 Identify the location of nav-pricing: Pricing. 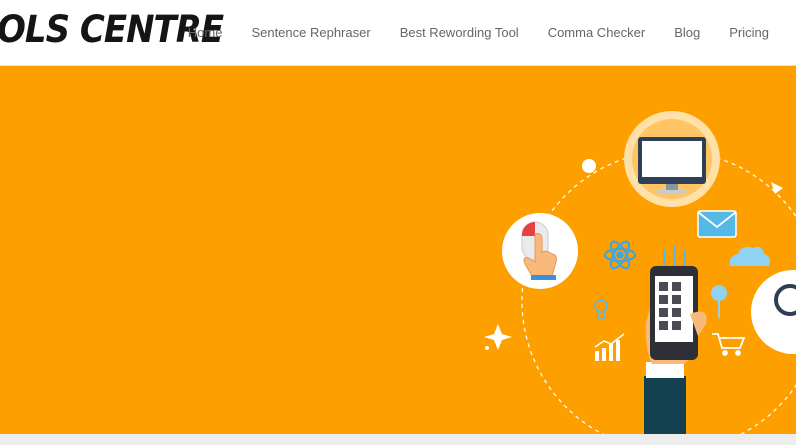
(749, 32).